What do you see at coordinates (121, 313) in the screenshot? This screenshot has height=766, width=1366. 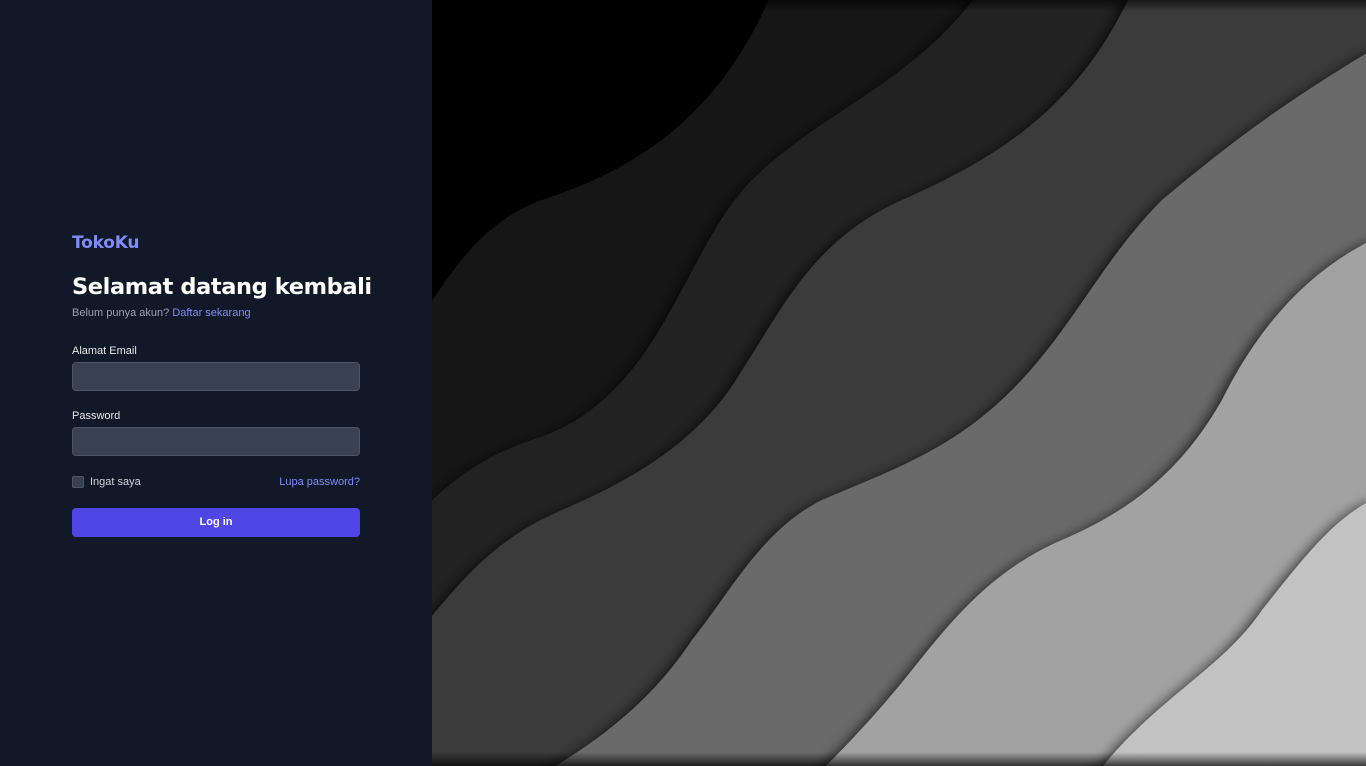 I see `no-account-text: Belum punya akun?` at bounding box center [121, 313].